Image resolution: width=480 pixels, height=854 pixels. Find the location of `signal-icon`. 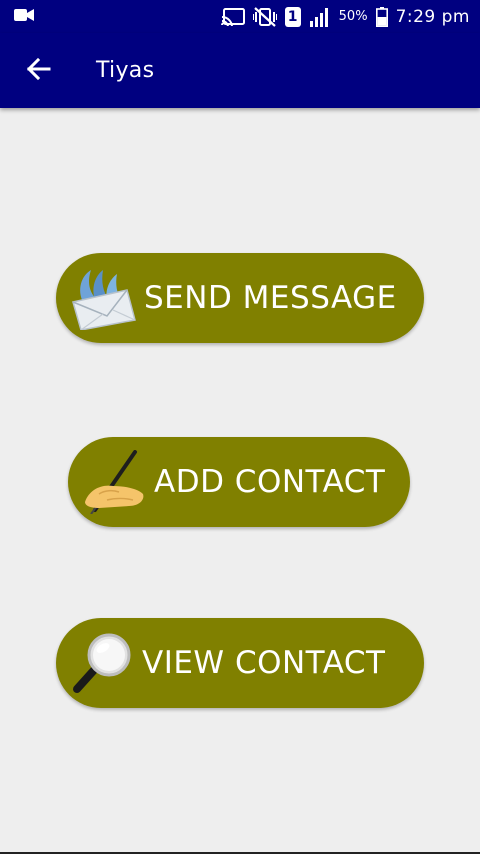

signal-icon is located at coordinates (320, 17).